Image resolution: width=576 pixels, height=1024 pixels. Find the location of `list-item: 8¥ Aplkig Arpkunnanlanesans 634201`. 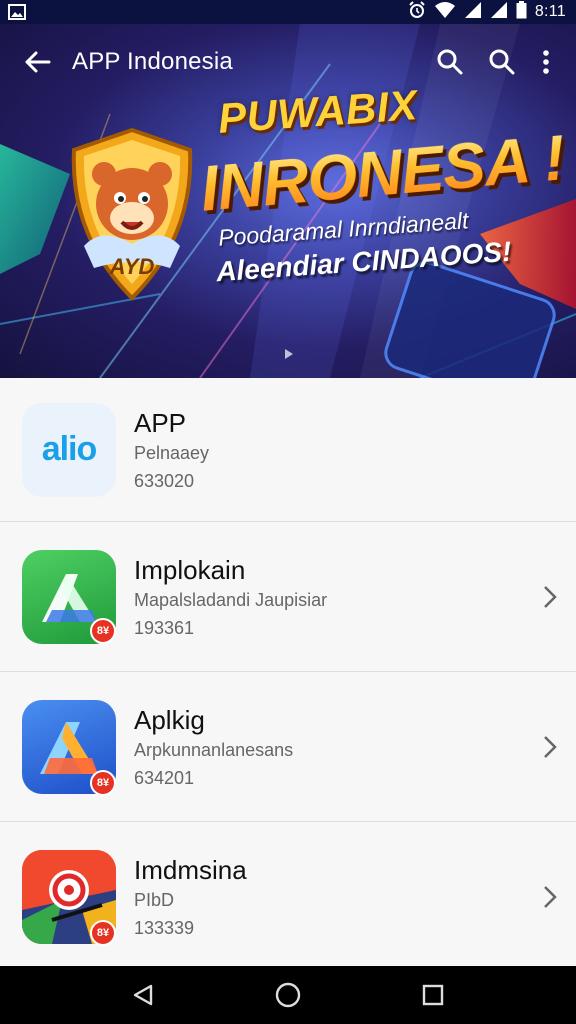

list-item: 8¥ Aplkig Arpkunnanlanesans 634201 is located at coordinates (288, 747).